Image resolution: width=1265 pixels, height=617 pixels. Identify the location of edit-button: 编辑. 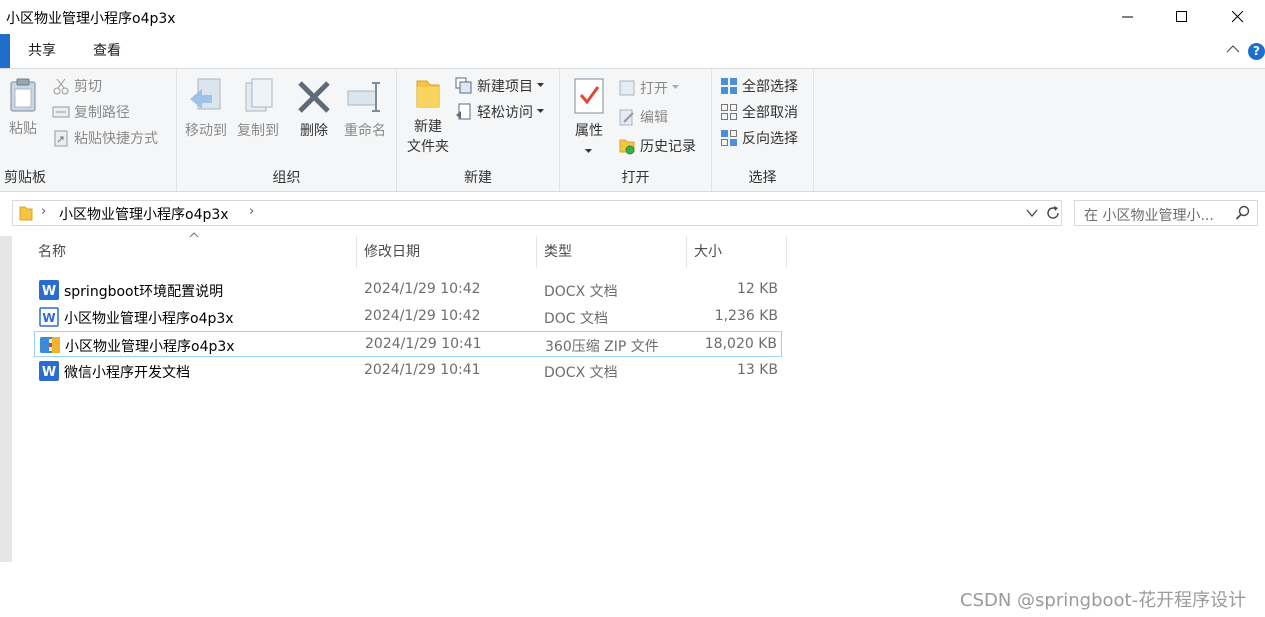
(643, 117).